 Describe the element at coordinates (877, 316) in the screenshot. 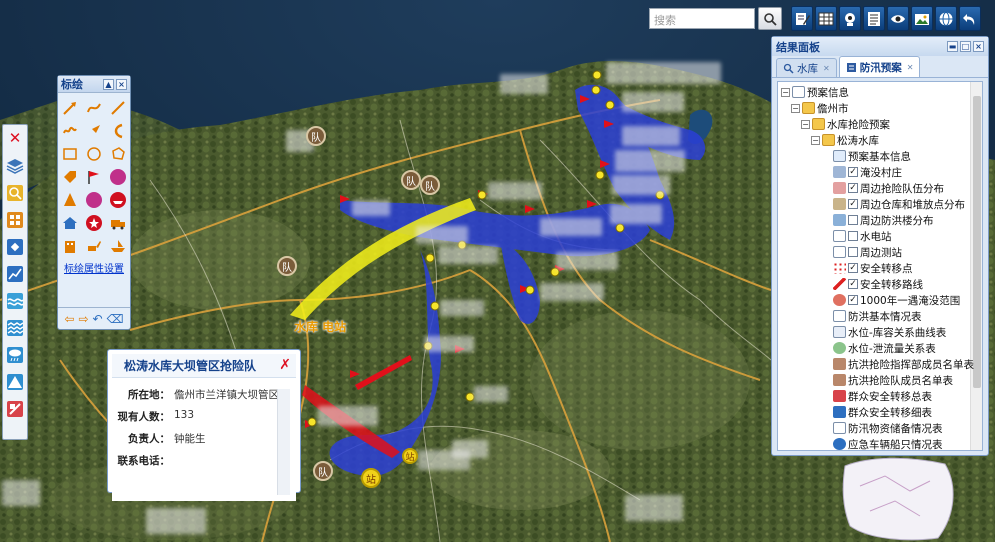

I see `tree-node: 防洪基本情况表` at that location.